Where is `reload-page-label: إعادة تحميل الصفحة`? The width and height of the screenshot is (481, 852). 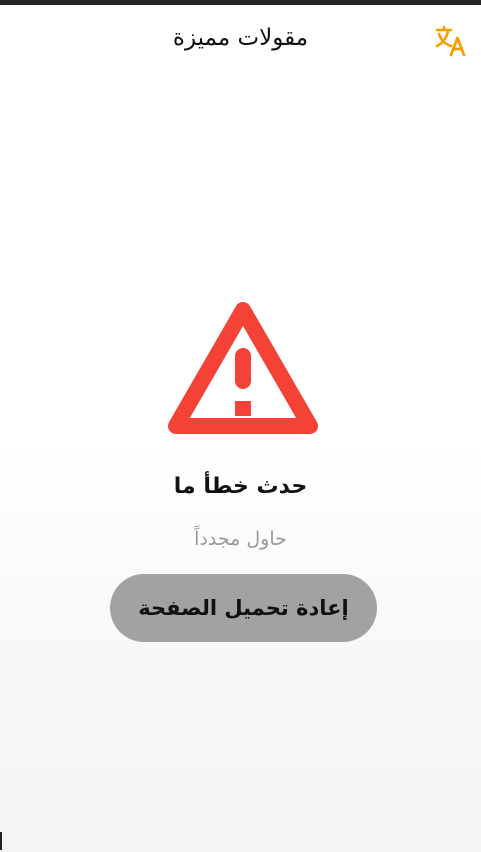 reload-page-label: إعادة تحميل الصفحة is located at coordinates (243, 608).